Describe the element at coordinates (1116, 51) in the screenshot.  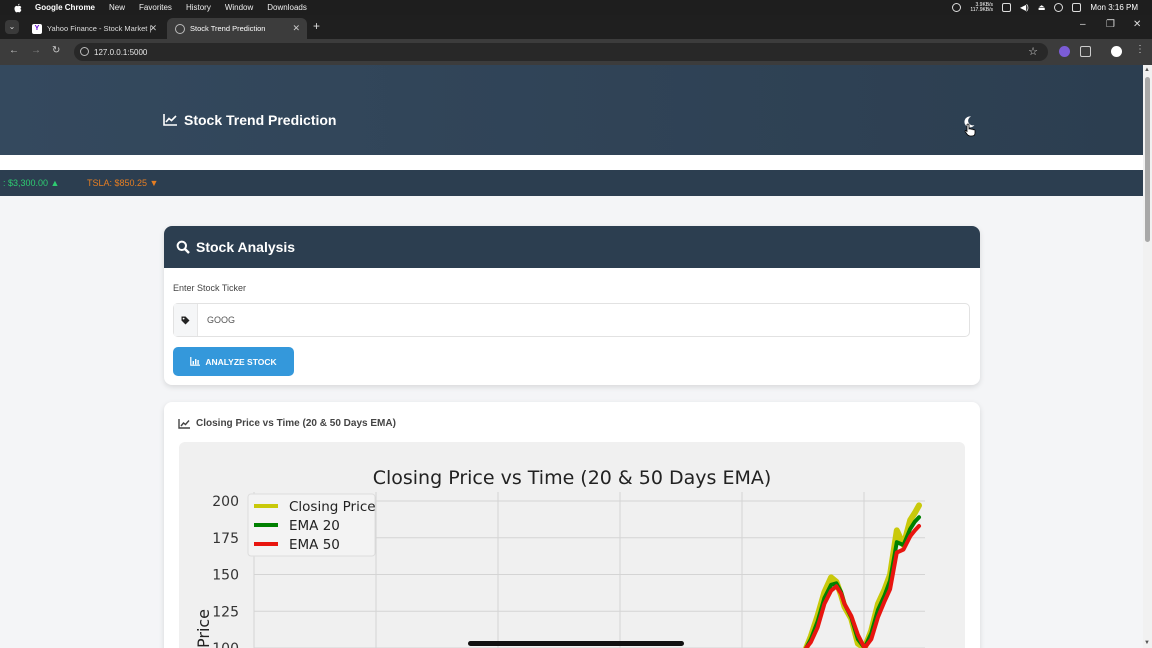
I see `profile-icon` at that location.